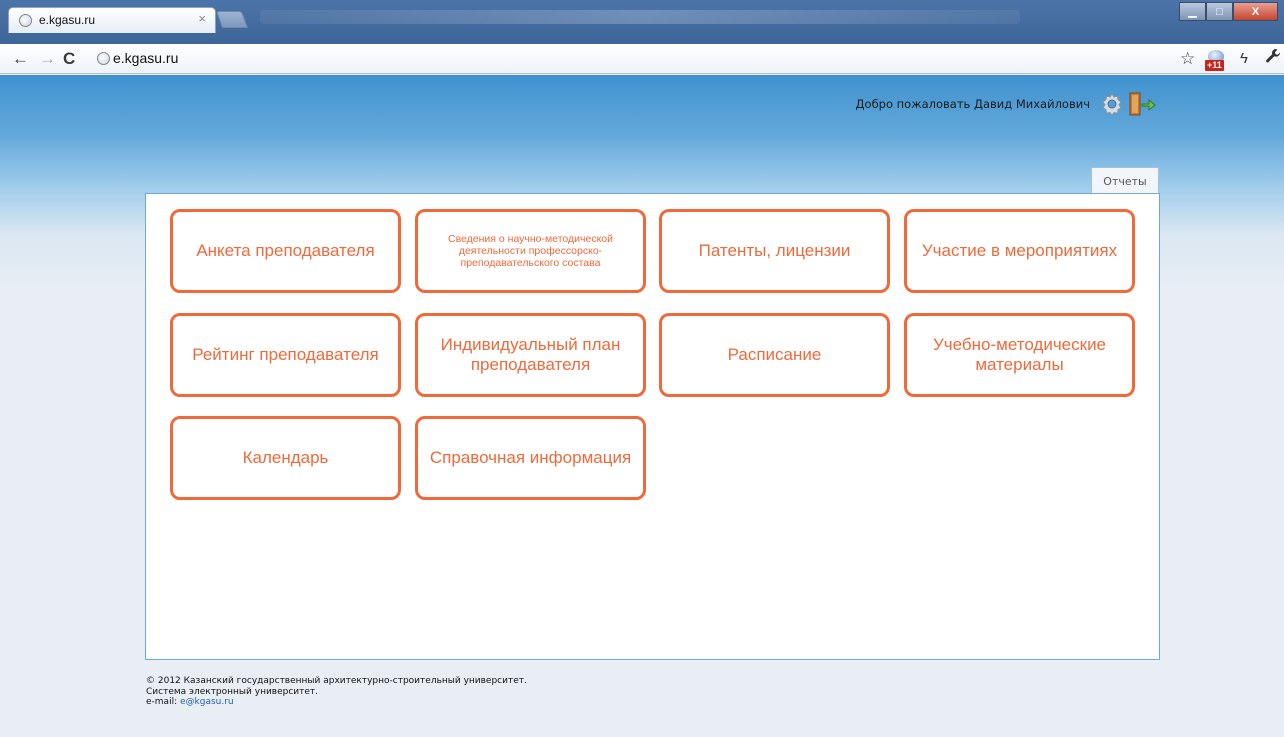  I want to click on flash-icon: ϟ, so click(1244, 59).